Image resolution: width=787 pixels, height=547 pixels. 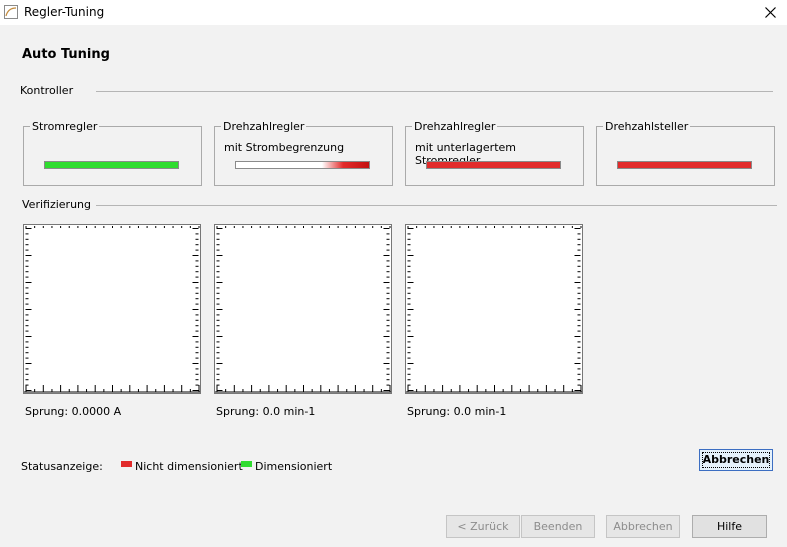 I want to click on status-bar-drehzahlregler-unterlagert, so click(x=493, y=165).